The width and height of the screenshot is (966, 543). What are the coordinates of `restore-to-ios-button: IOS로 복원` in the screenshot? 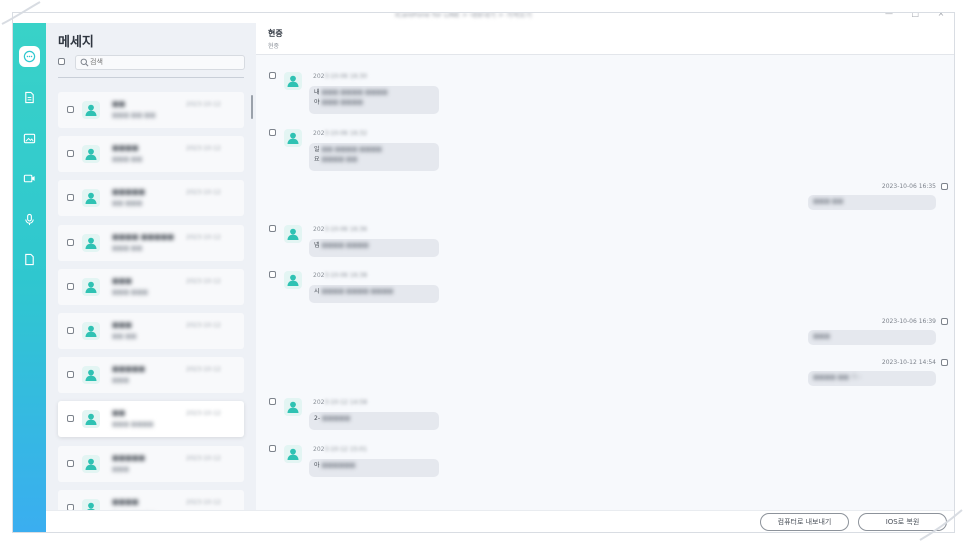 It's located at (902, 522).